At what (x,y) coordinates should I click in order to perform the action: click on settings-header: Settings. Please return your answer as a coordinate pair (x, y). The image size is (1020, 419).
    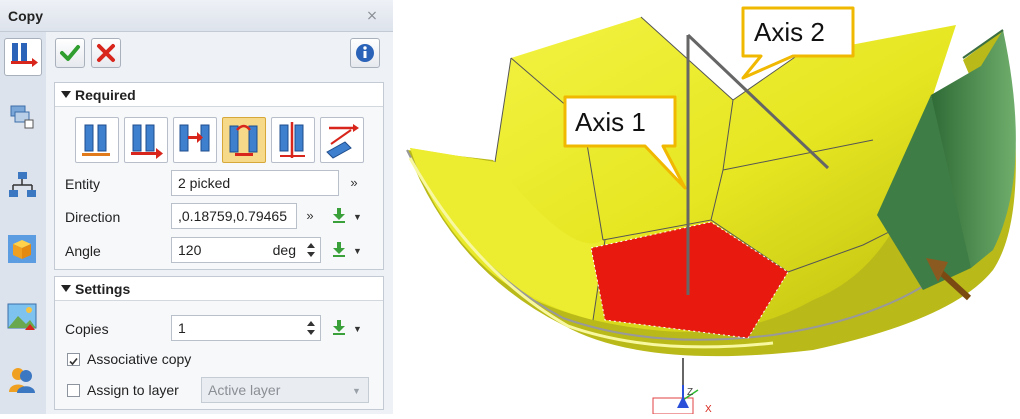
    Looking at the image, I should click on (219, 289).